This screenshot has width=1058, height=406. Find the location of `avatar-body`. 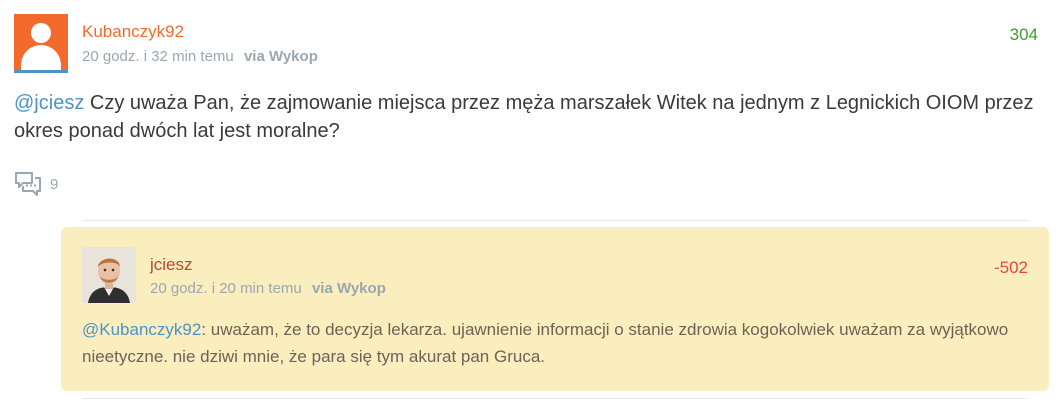

avatar-body is located at coordinates (41, 59).